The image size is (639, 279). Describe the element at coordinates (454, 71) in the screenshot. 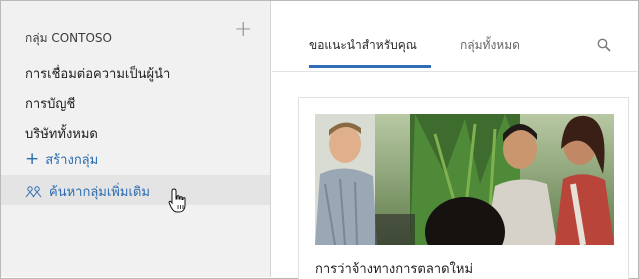

I see `header-divider` at that location.